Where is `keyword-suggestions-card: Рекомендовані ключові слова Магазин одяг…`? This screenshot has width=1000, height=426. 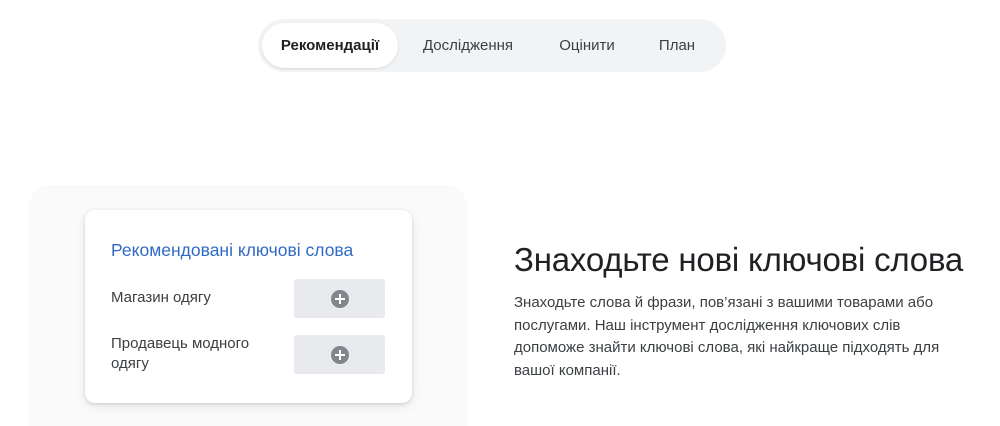
keyword-suggestions-card: Рекомендовані ключові слова Магазин одяг… is located at coordinates (248, 306).